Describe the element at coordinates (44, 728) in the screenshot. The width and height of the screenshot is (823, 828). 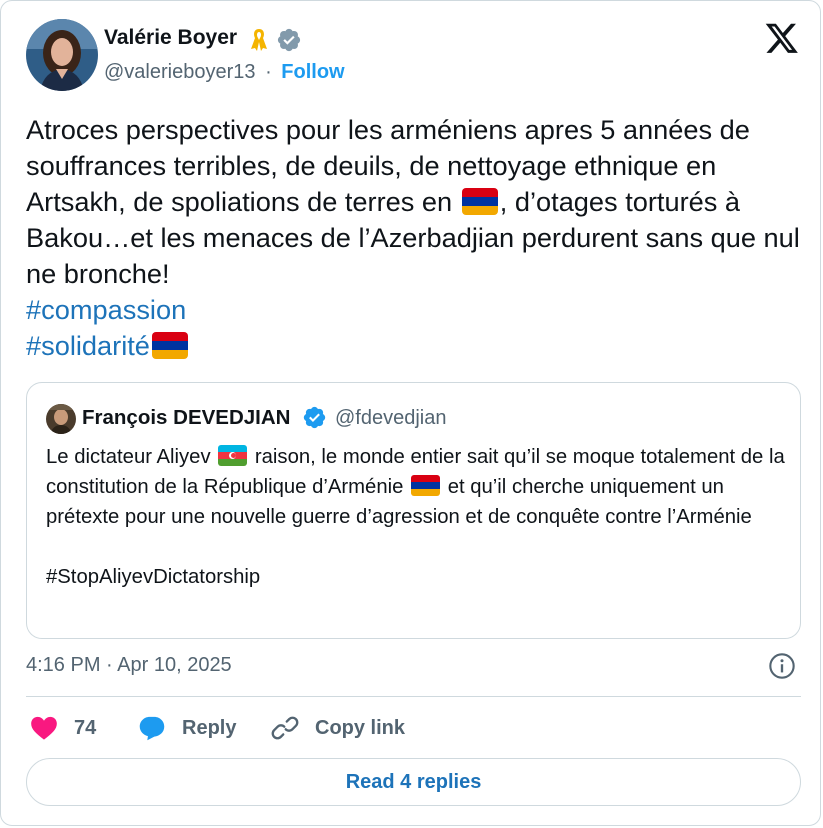
I see `heart-icon` at that location.